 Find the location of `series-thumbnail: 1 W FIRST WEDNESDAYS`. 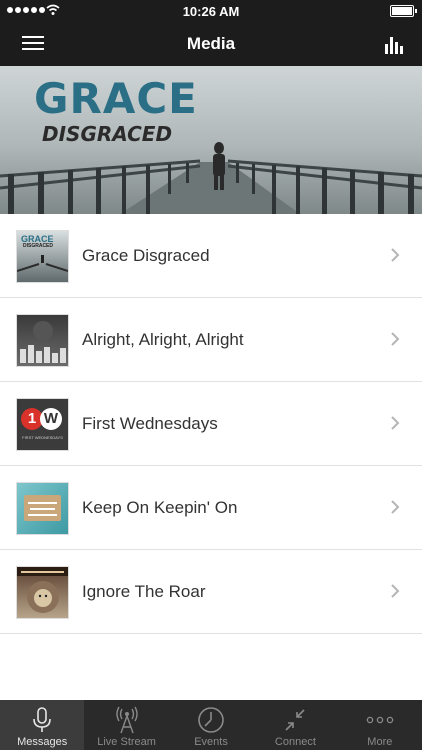

series-thumbnail: 1 W FIRST WEDNESDAYS is located at coordinates (42, 424).